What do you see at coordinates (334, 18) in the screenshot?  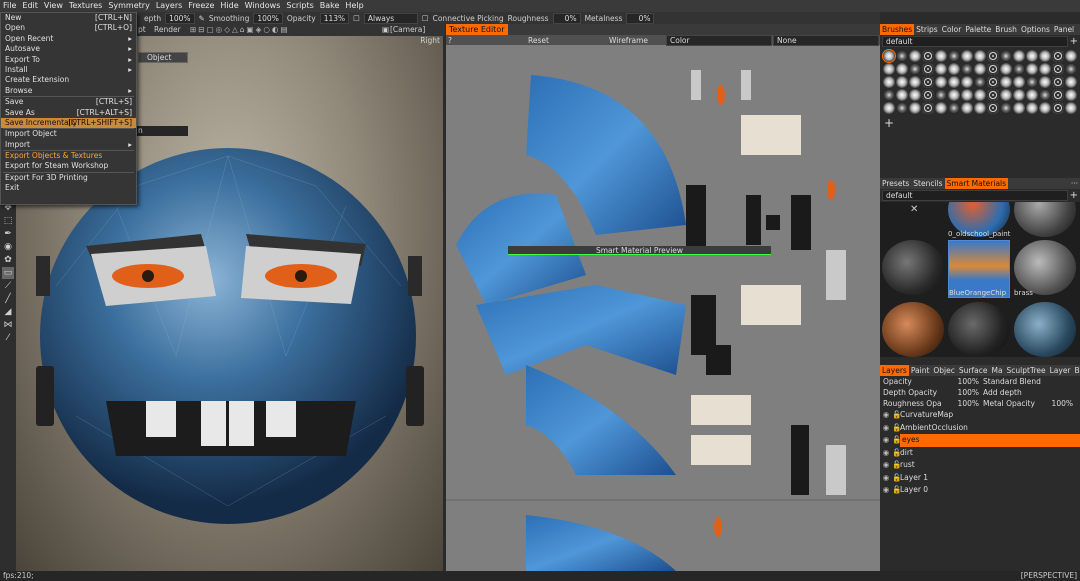 I see `opacity-value: 113%` at bounding box center [334, 18].